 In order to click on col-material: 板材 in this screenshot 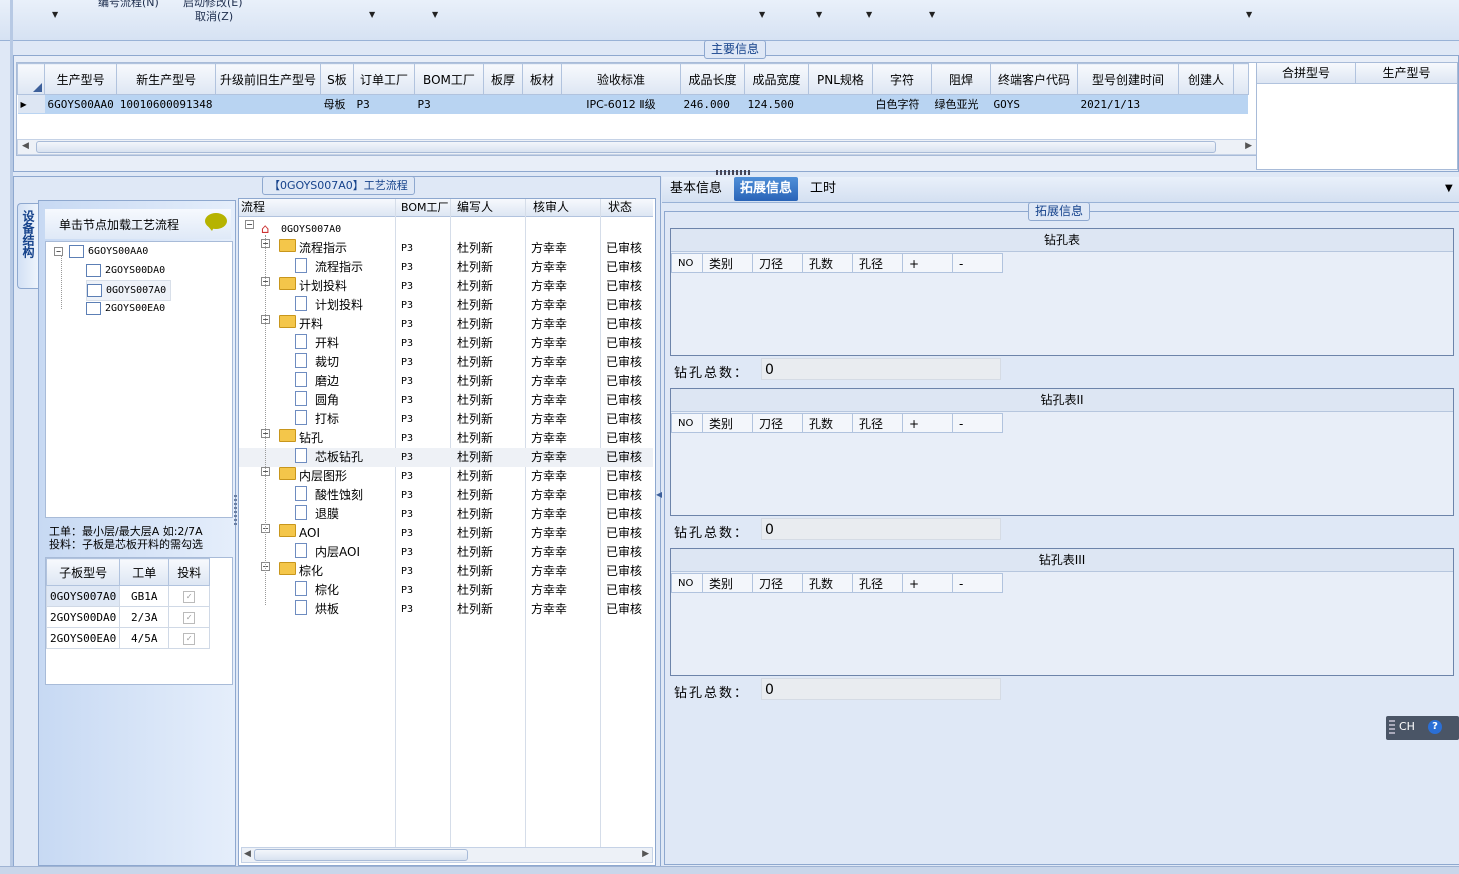, I will do `click(541, 79)`.